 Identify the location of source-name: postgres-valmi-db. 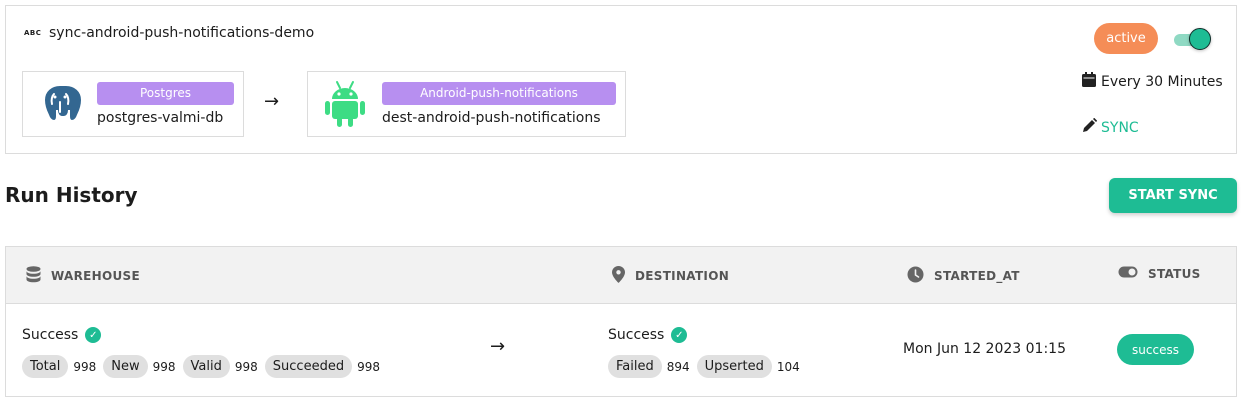
(160, 118).